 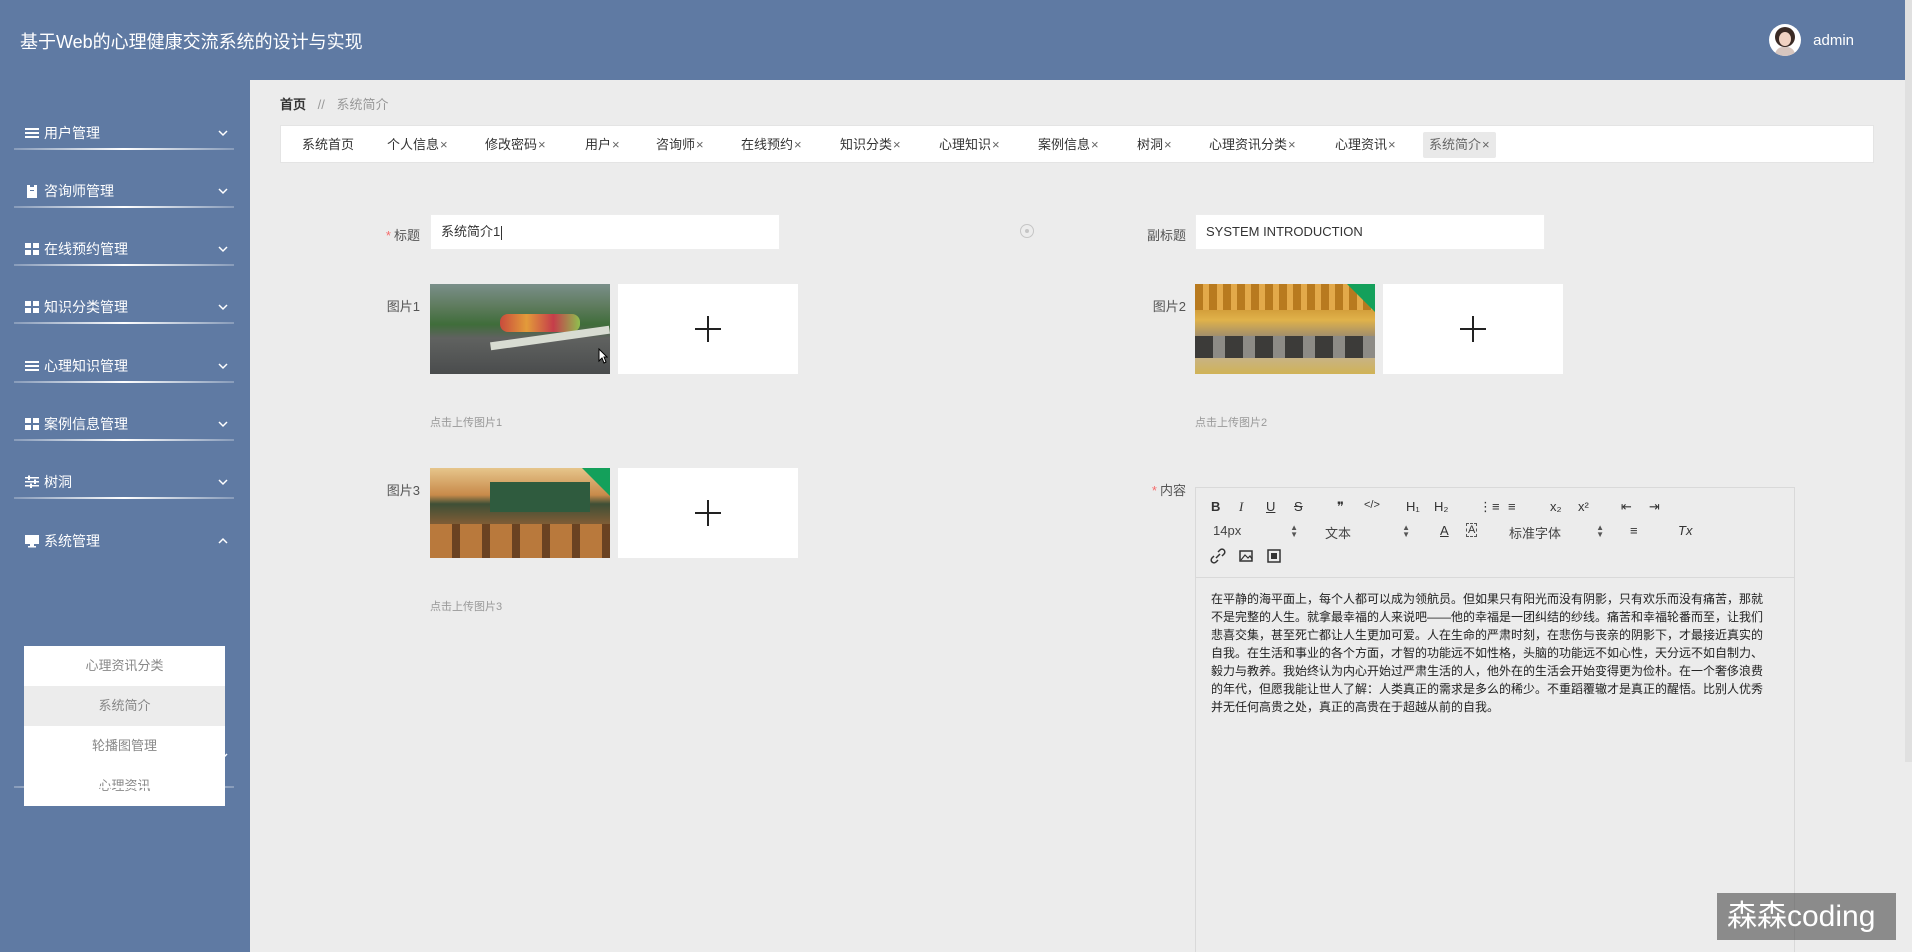 What do you see at coordinates (293, 104) in the screenshot?
I see `breadcrumb-home: 首页` at bounding box center [293, 104].